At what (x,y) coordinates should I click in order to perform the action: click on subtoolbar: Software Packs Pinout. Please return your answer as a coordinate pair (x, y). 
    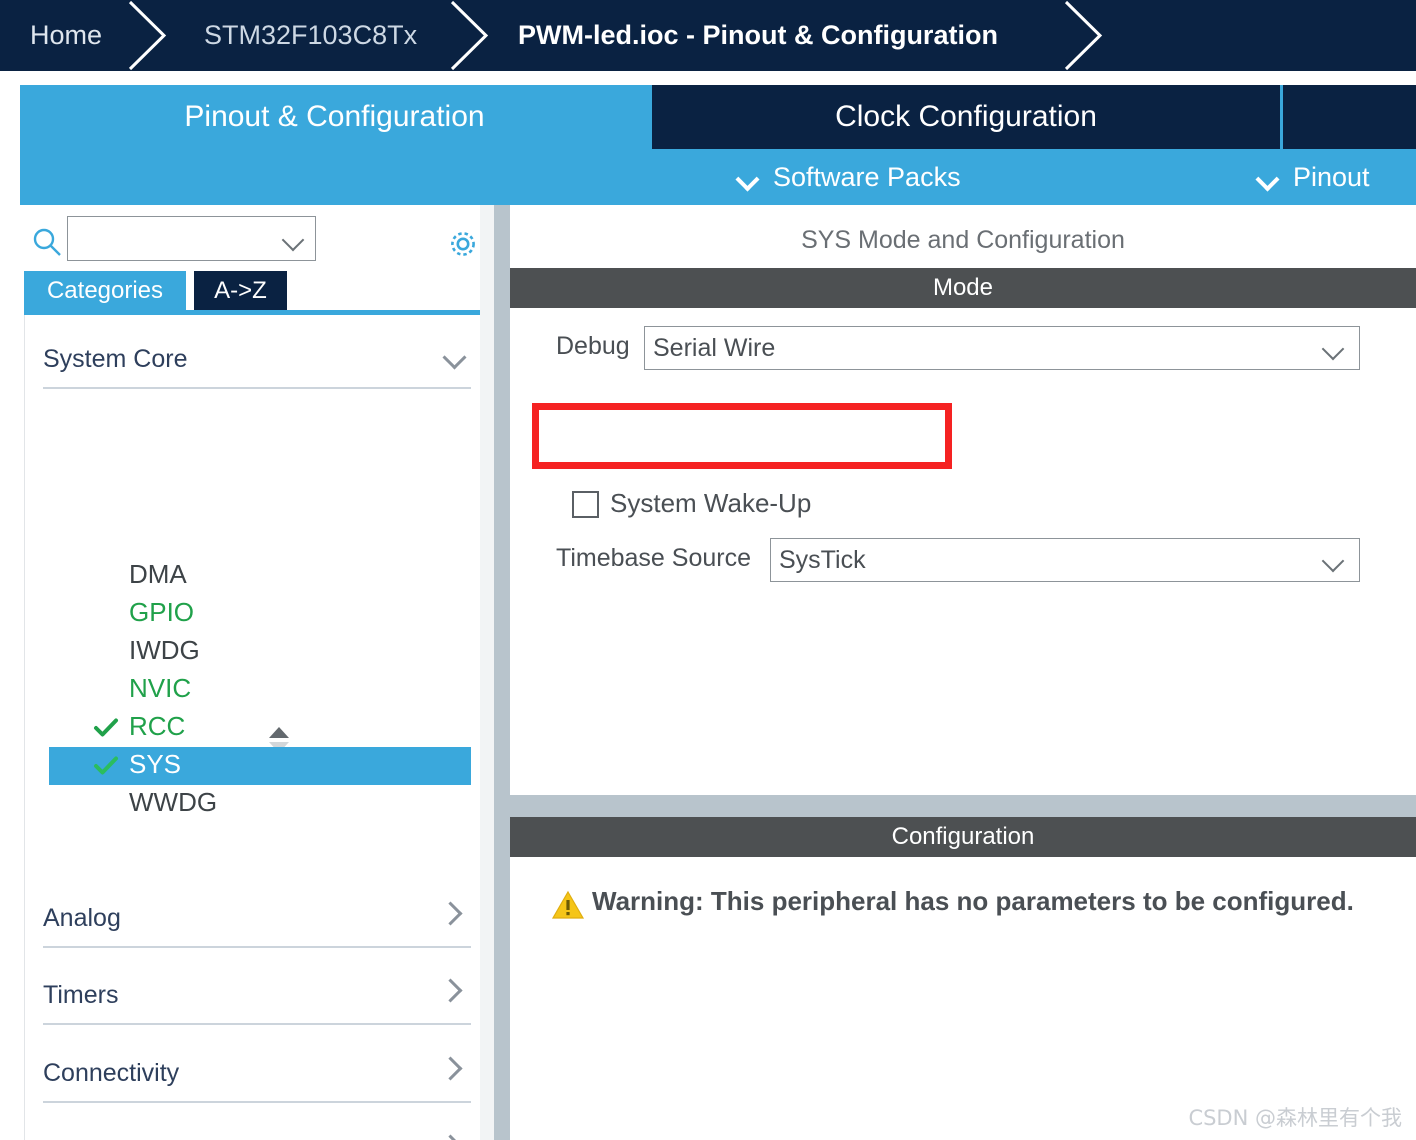
    Looking at the image, I should click on (718, 177).